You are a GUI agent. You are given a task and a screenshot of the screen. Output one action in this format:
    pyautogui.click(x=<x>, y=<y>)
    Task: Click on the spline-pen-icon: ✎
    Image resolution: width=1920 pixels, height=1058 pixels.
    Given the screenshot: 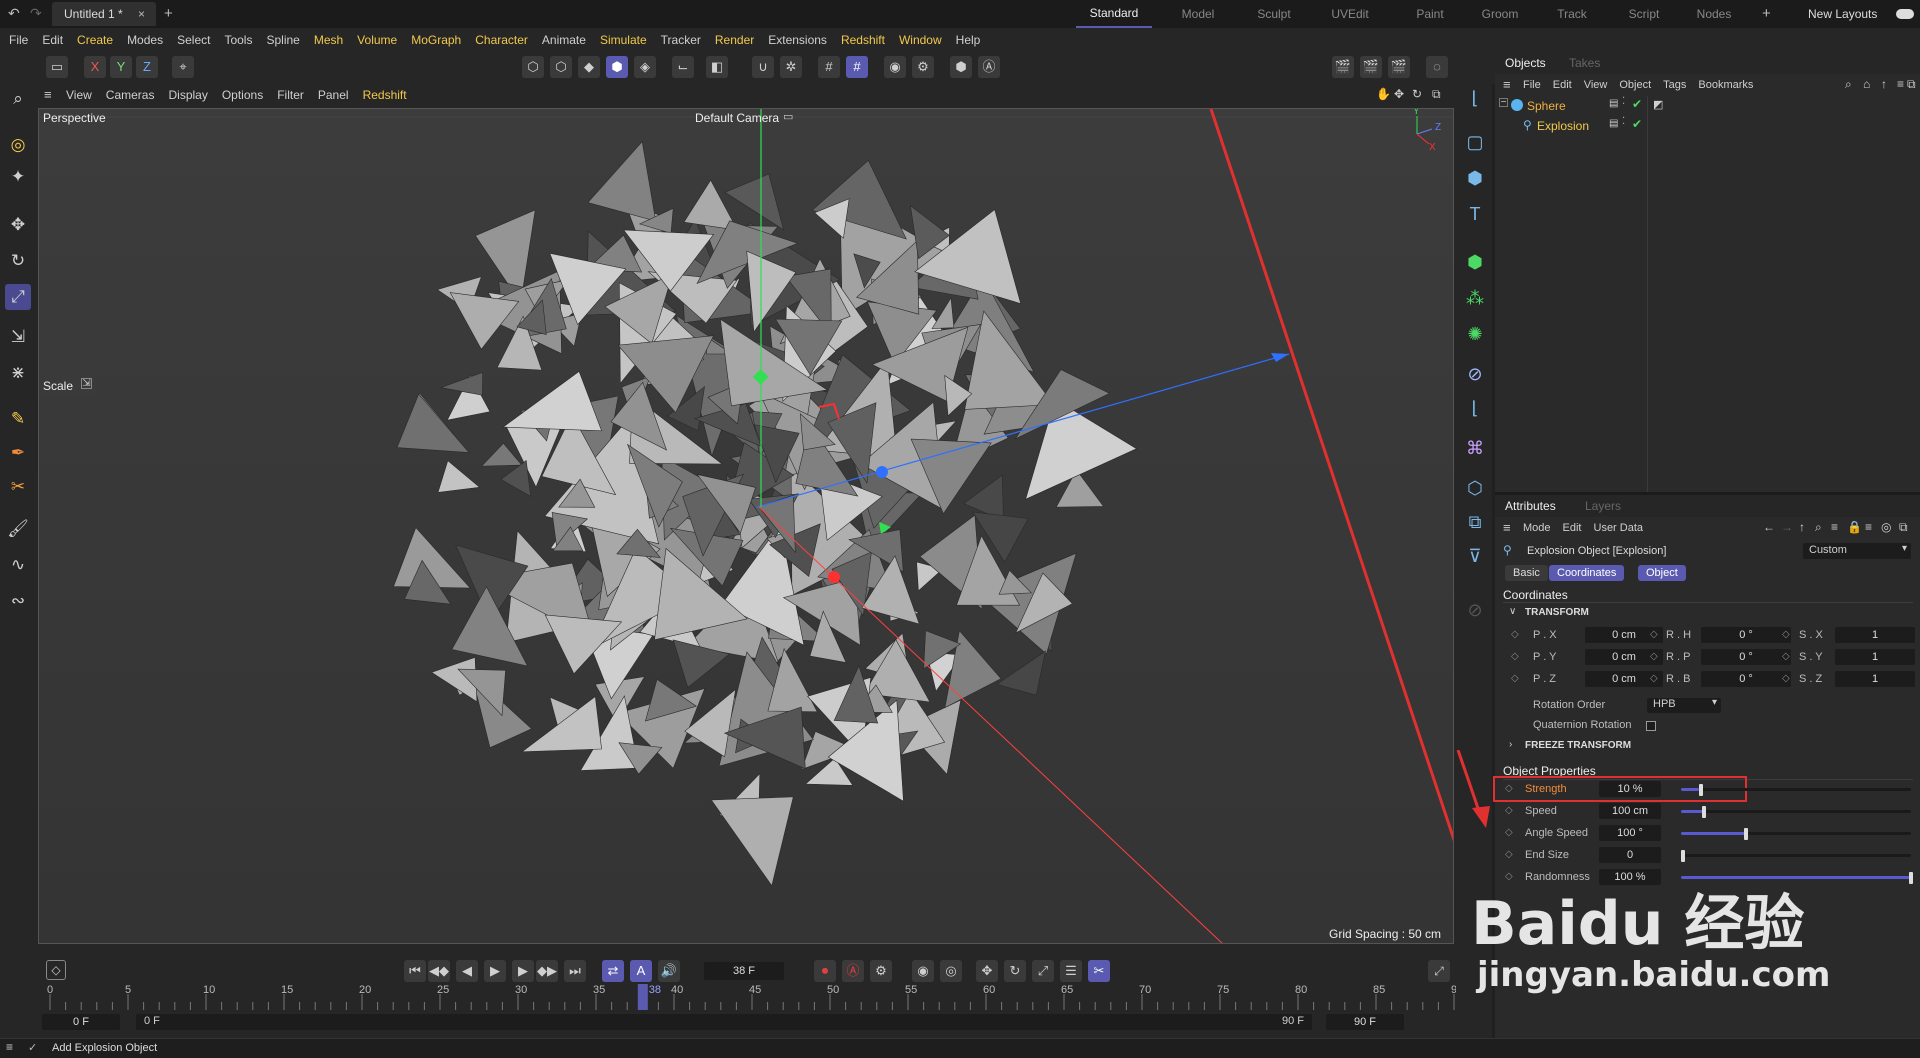 What is the action you would take?
    pyautogui.click(x=18, y=419)
    